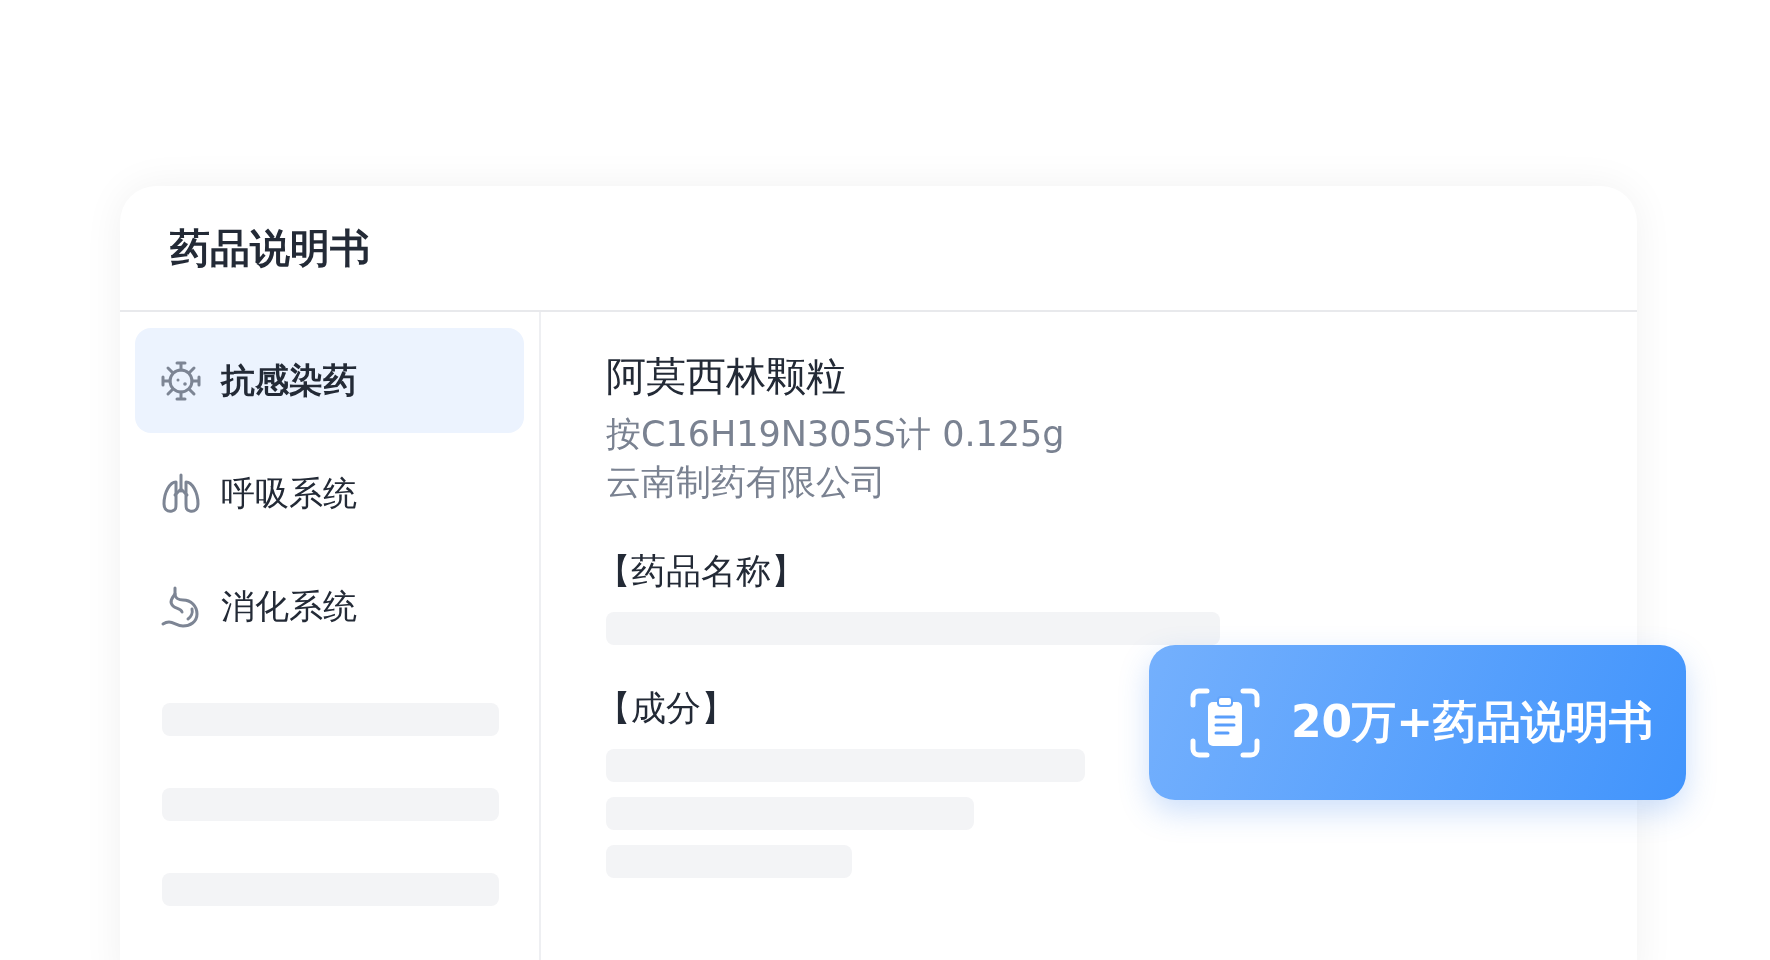 The image size is (1770, 960). What do you see at coordinates (726, 376) in the screenshot?
I see `drug-name: 阿莫西林颗粒` at bounding box center [726, 376].